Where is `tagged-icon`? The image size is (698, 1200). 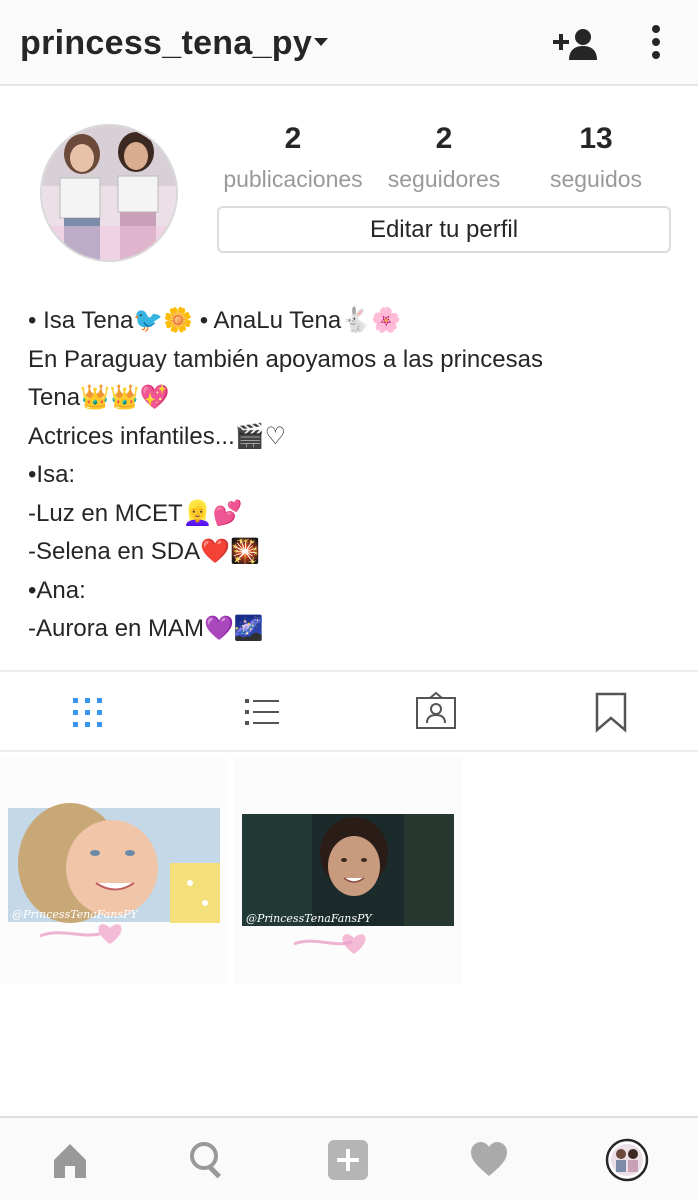
tagged-icon is located at coordinates (436, 712).